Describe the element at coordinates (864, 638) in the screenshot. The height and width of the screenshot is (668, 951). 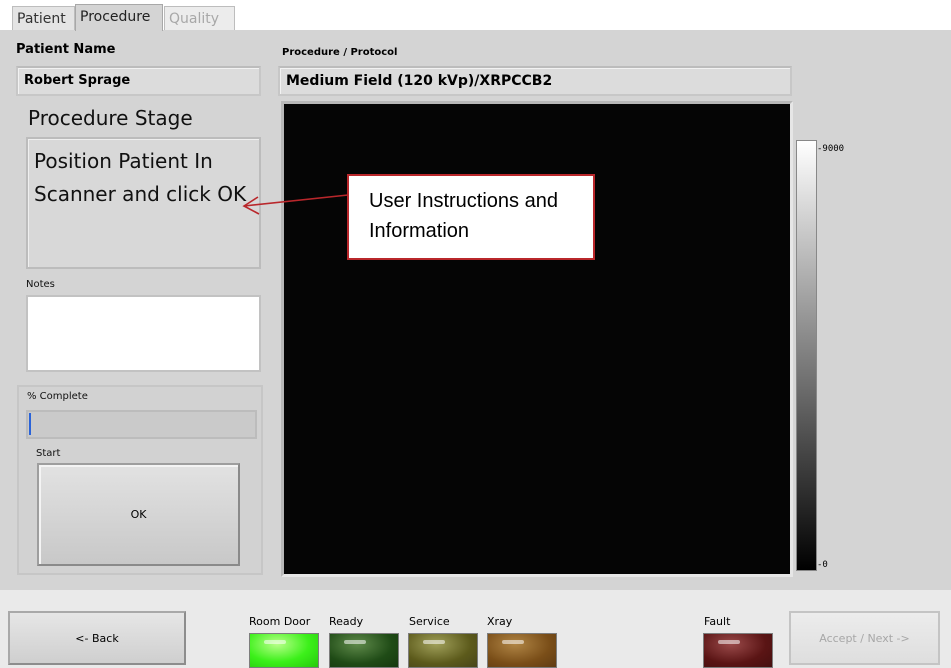
I see `accept-next-button: Accept / Next ->` at that location.